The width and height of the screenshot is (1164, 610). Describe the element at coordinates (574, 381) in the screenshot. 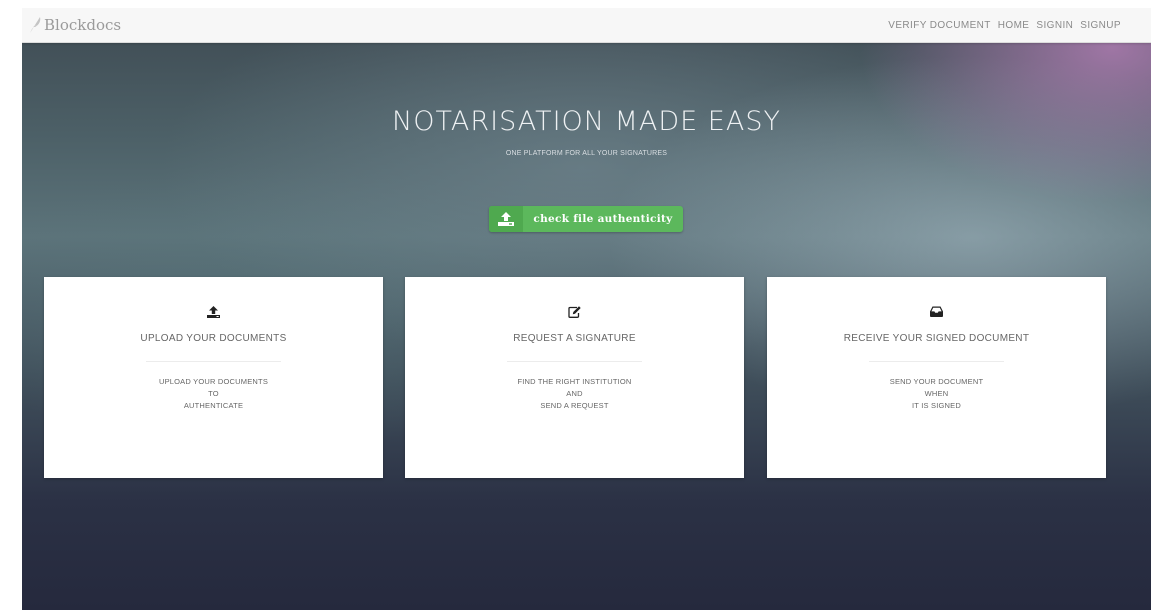

I see `card-text-line: FIND THE RIGHT INSTITUTION` at that location.